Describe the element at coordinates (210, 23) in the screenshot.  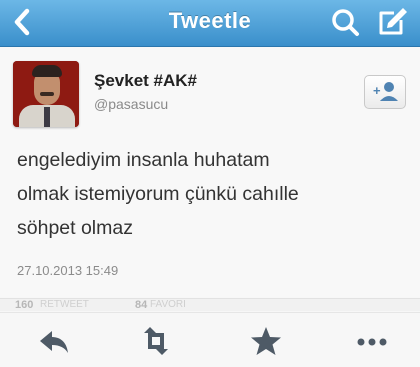
I see `navigation-bar: Tweetle` at that location.